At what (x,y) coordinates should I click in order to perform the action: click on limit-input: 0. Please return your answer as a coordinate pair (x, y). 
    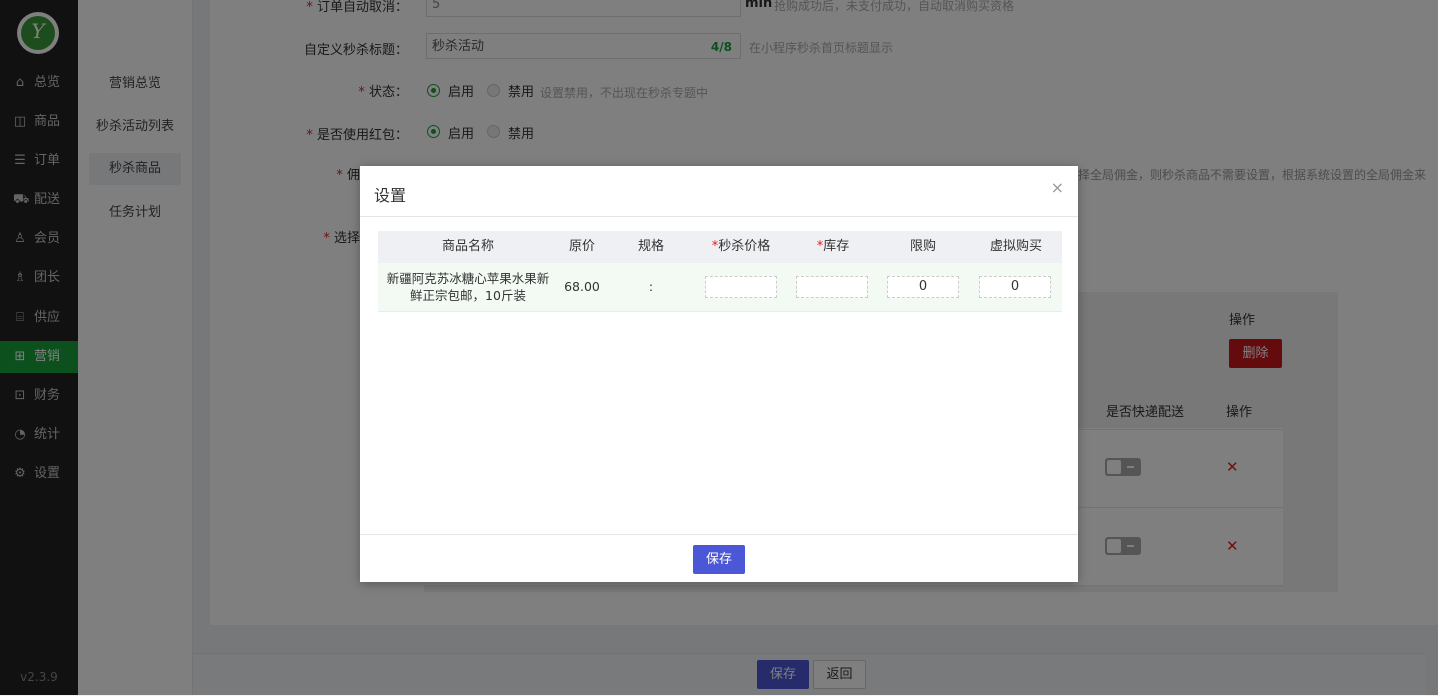
    Looking at the image, I should click on (923, 287).